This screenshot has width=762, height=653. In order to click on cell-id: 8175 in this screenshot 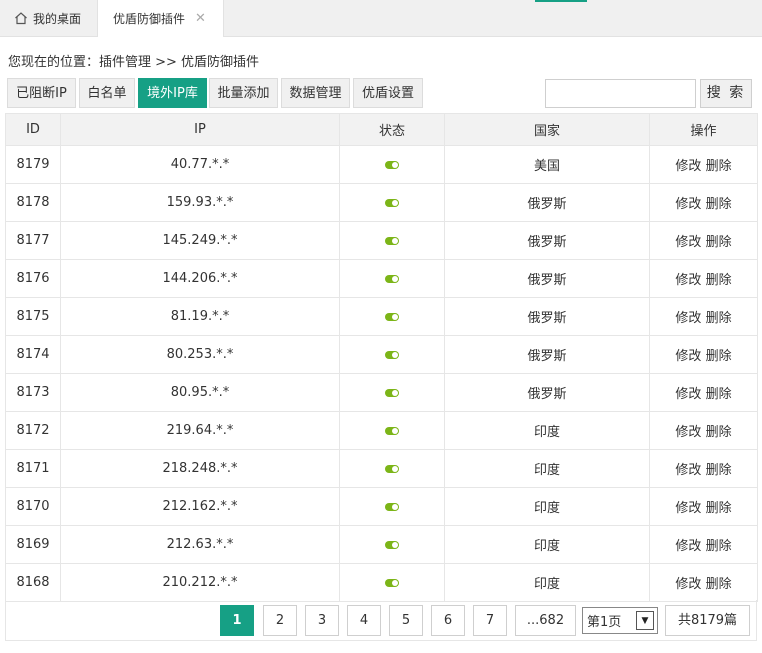, I will do `click(33, 316)`.